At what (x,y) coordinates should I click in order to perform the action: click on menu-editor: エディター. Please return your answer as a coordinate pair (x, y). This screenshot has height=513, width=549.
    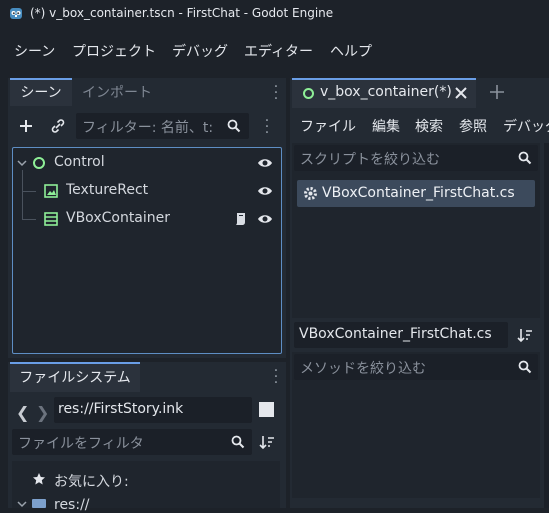
    Looking at the image, I should click on (278, 51).